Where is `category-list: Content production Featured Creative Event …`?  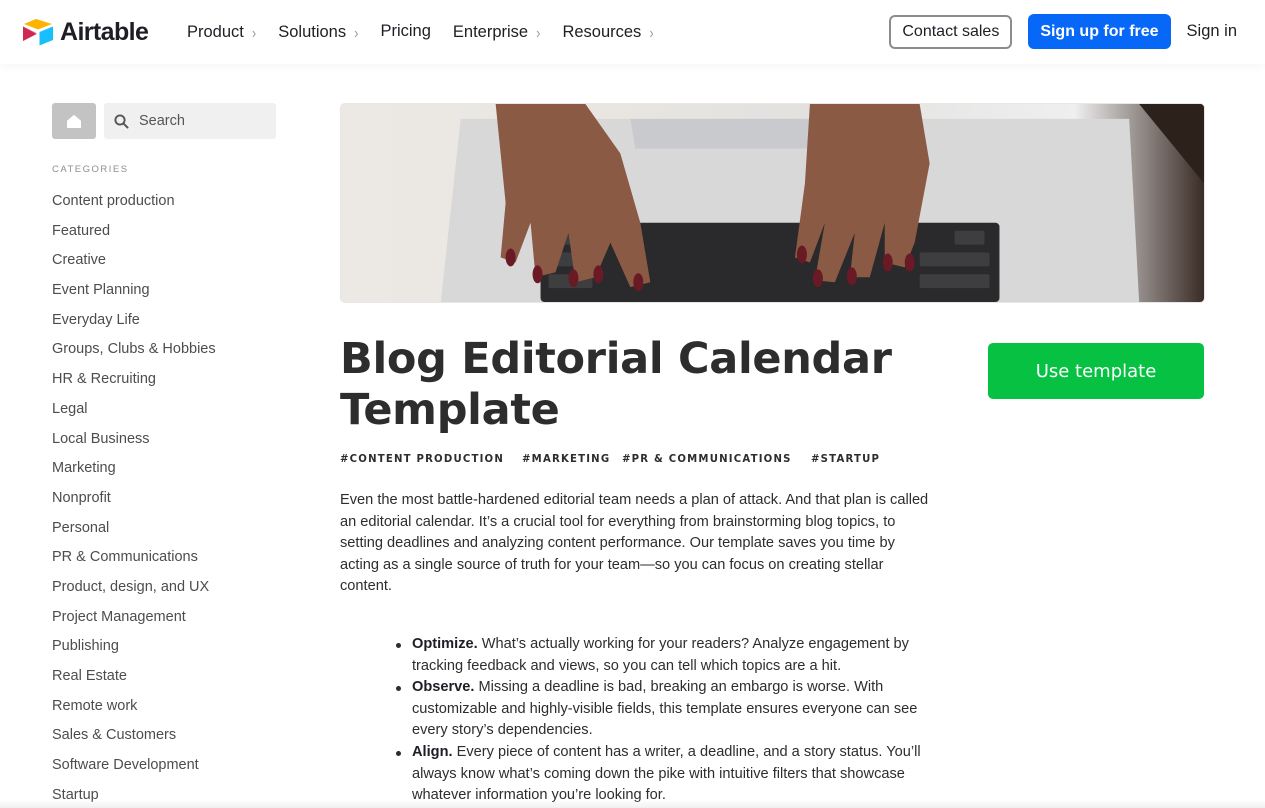 category-list: Content production Featured Creative Event … is located at coordinates (164, 500).